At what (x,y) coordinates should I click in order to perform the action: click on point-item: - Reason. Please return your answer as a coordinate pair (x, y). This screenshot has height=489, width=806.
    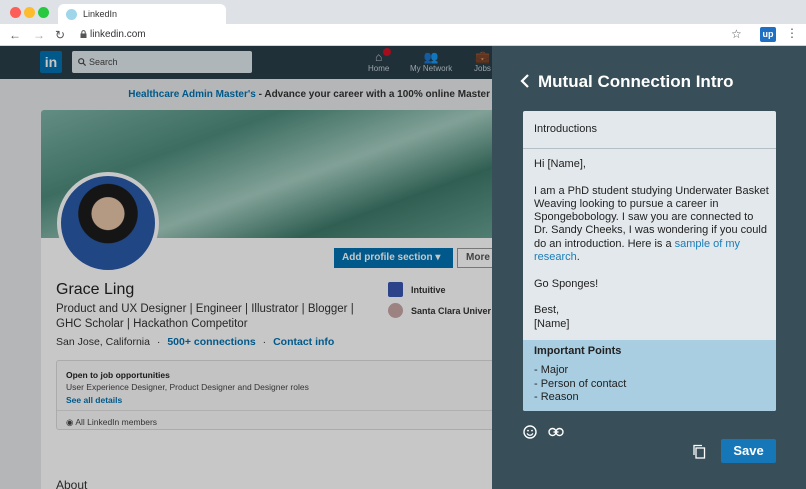
    Looking at the image, I should click on (556, 397).